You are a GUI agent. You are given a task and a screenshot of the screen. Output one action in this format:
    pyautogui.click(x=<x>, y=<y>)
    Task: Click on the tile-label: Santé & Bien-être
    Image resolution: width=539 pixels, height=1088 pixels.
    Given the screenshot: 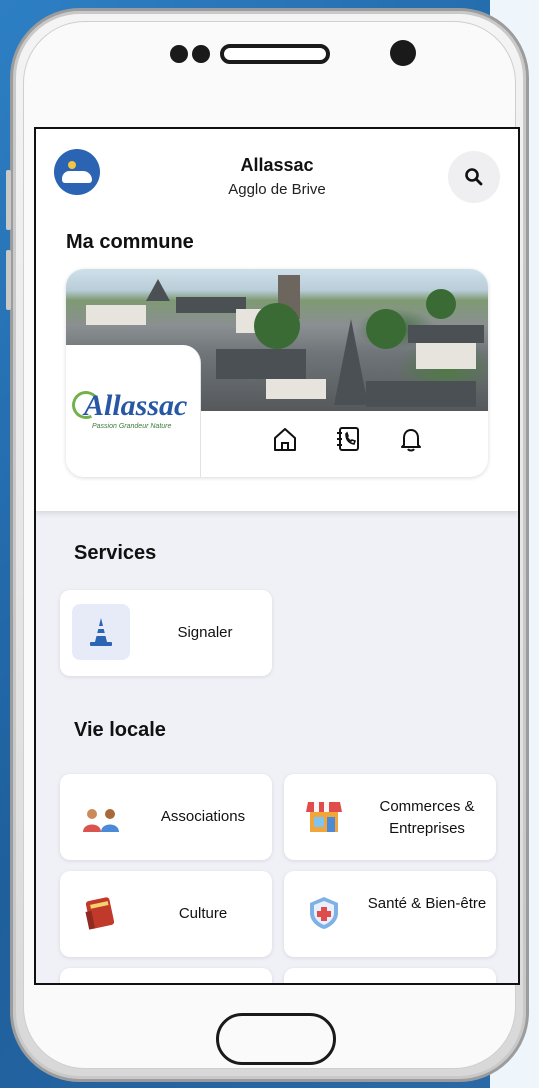 What is the action you would take?
    pyautogui.click(x=427, y=903)
    